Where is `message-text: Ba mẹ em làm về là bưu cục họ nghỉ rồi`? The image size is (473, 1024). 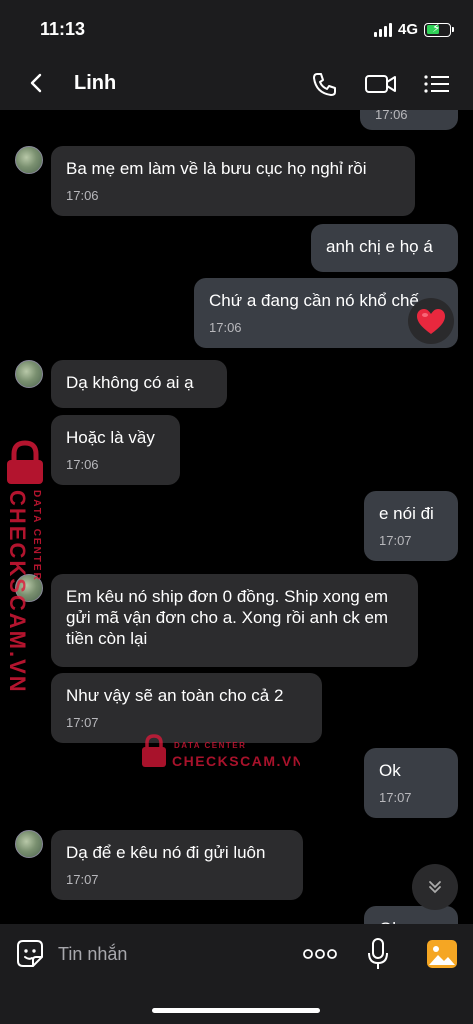 message-text: Ba mẹ em làm về là bưu cục họ nghỉ rồi is located at coordinates (216, 168).